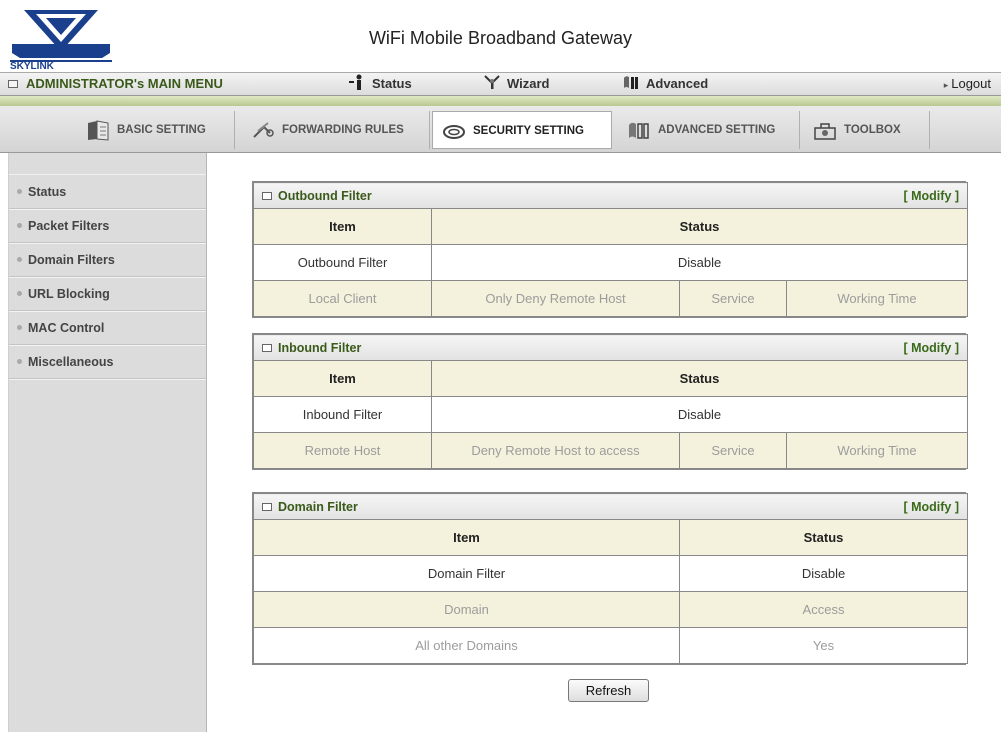  Describe the element at coordinates (492, 82) in the screenshot. I see `wizard-icon` at that location.